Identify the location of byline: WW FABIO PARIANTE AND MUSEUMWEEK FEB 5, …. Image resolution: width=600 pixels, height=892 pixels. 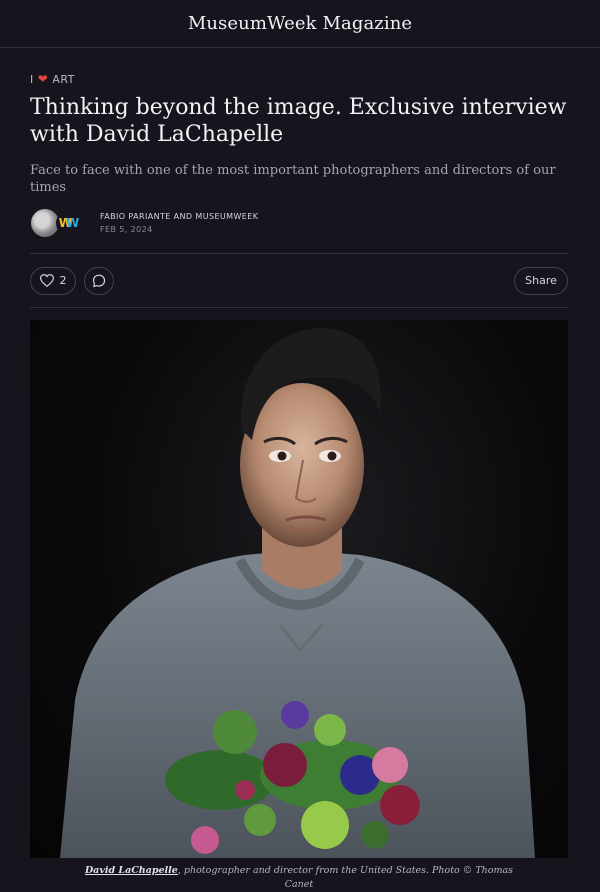
(299, 223).